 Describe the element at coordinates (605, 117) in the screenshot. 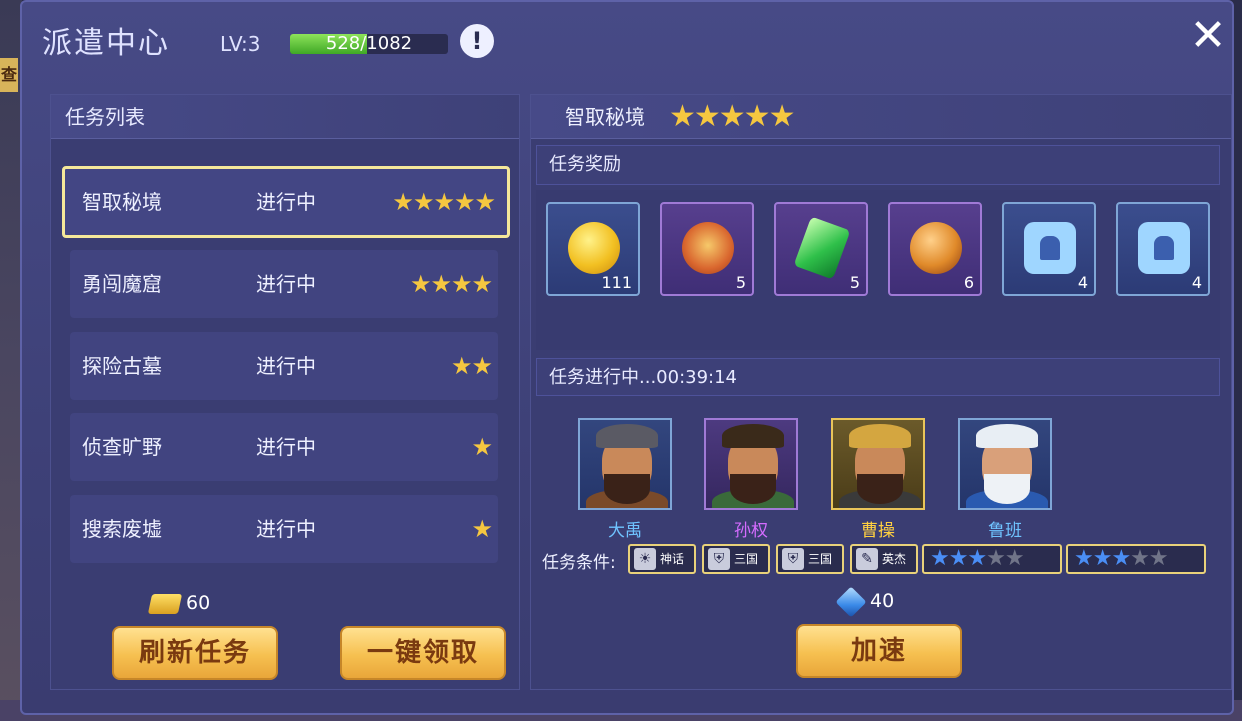

I see `task-detail-title: 智取秘境` at that location.